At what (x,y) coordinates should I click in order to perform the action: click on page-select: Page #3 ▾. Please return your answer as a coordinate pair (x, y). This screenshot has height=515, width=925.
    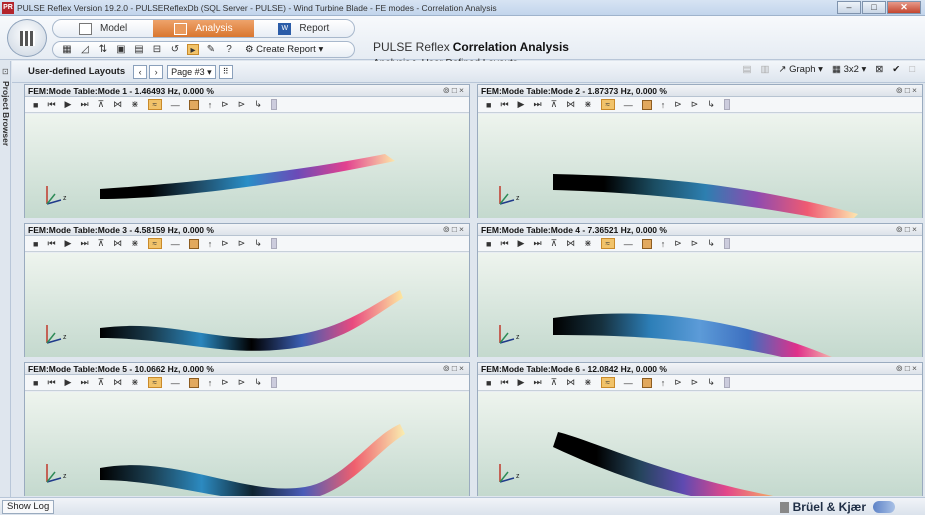
    Looking at the image, I should click on (191, 71).